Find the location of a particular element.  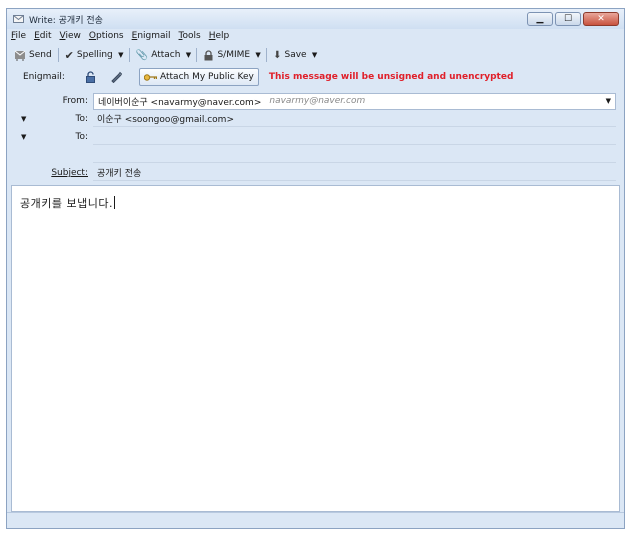

from-hint: navarmy@naver.com is located at coordinates (317, 101).